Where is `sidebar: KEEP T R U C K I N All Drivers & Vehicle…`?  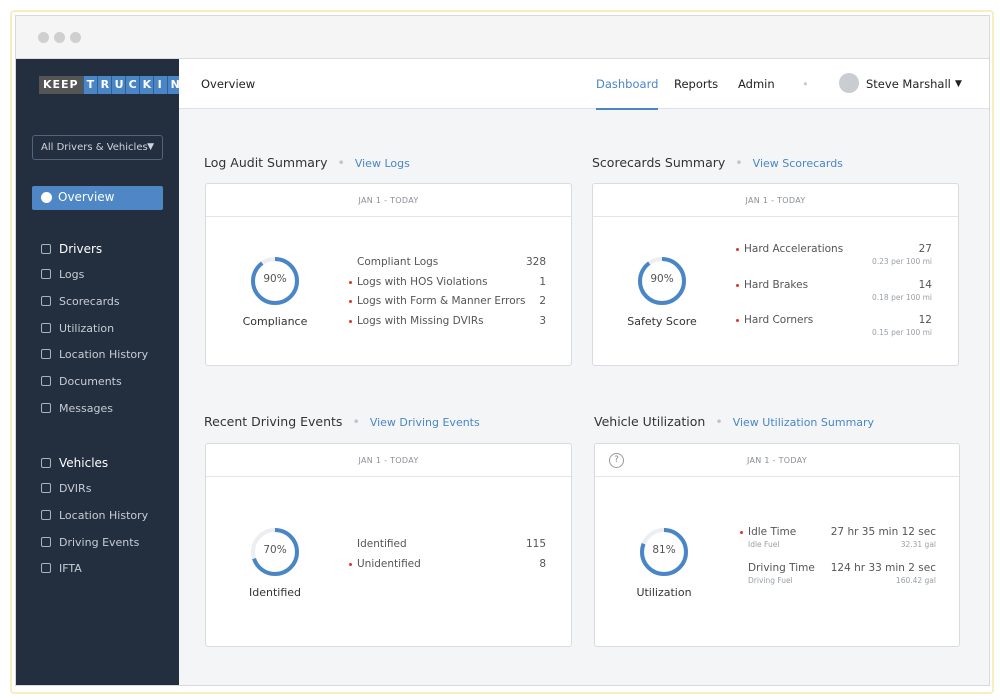
sidebar: KEEP T R U C K I N All Drivers & Vehicle… is located at coordinates (98, 372).